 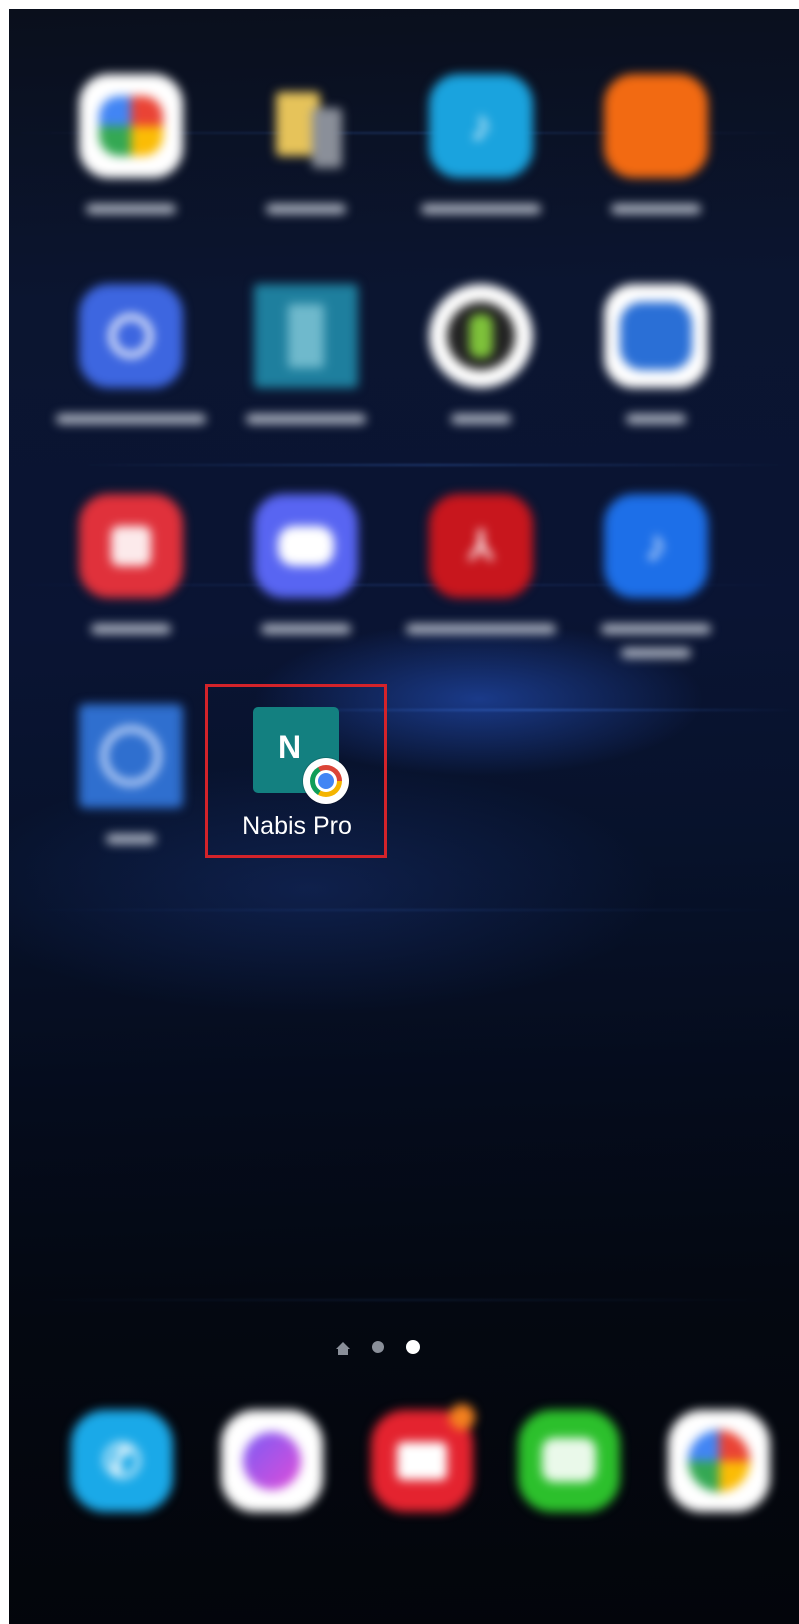 I want to click on phone-icon: ✆, so click(x=122, y=1461).